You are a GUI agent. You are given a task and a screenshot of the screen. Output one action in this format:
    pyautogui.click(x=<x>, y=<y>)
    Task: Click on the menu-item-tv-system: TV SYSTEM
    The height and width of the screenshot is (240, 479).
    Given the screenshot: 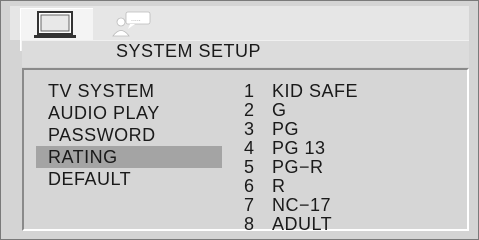 What is the action you would take?
    pyautogui.click(x=129, y=91)
    